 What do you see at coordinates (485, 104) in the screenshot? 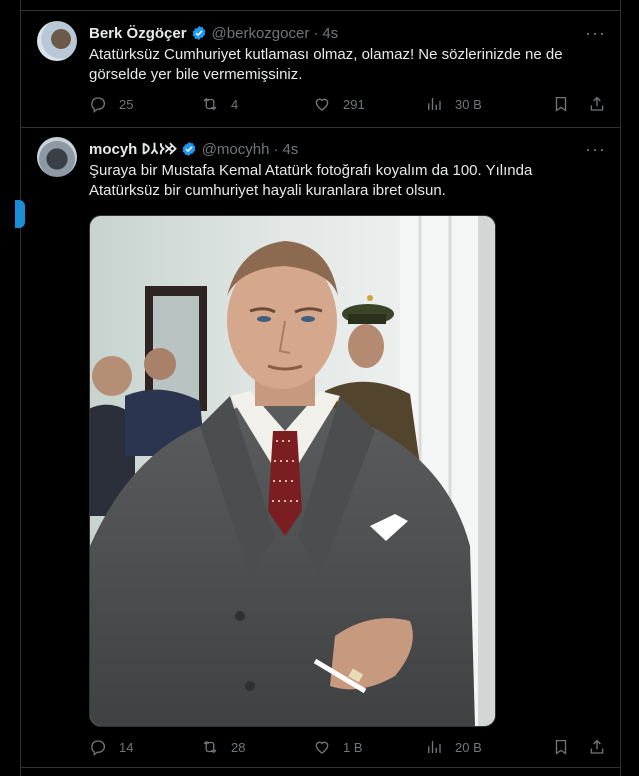
I see `views-button: 30 B` at bounding box center [485, 104].